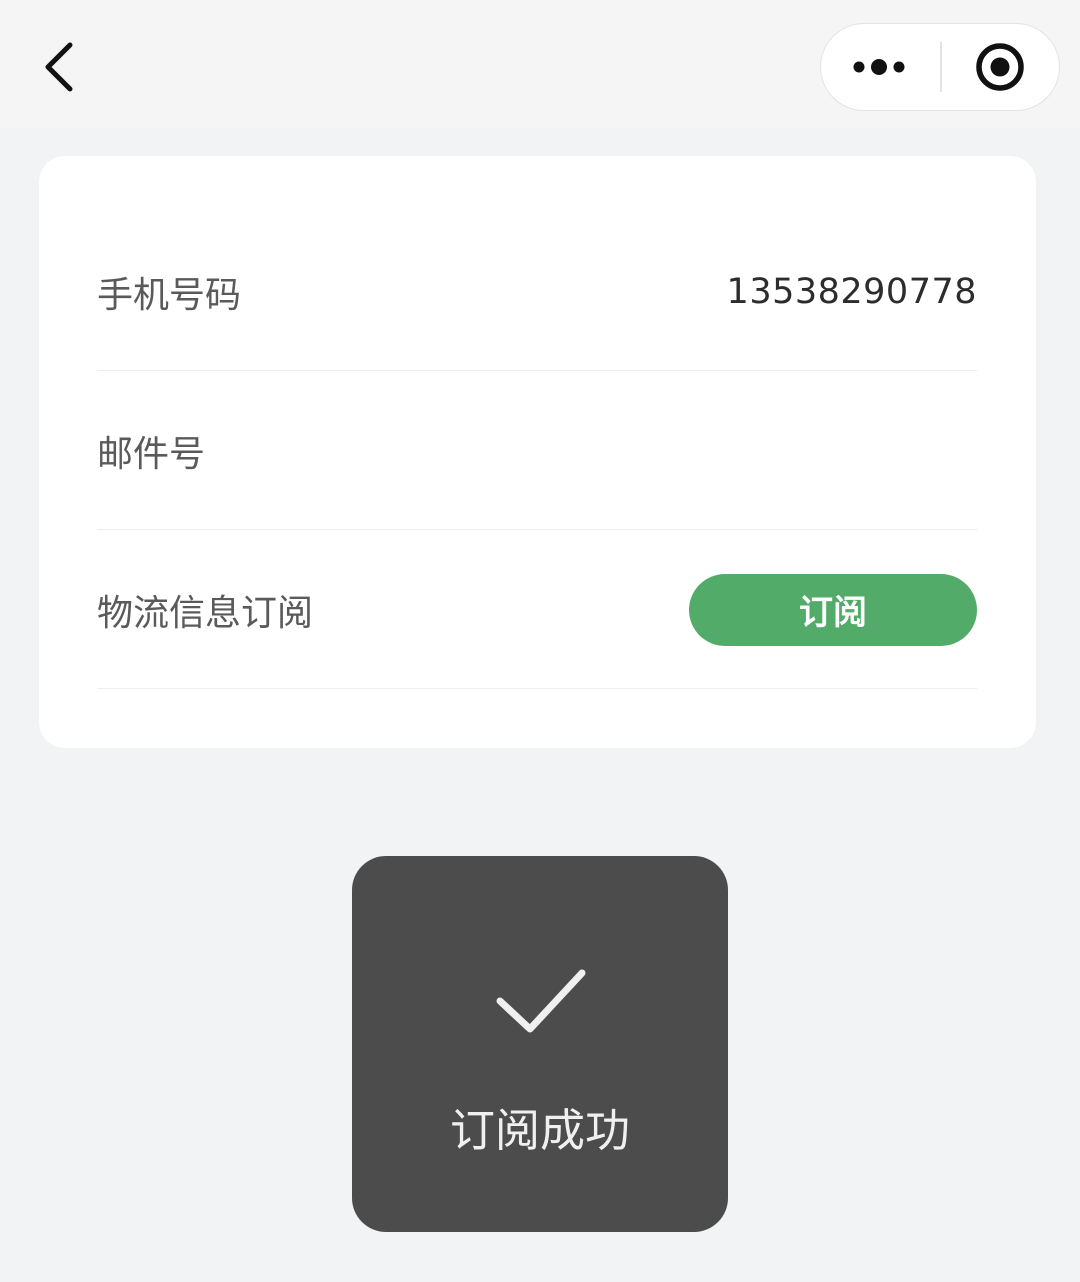  What do you see at coordinates (540, 64) in the screenshot?
I see `navigation-bar` at bounding box center [540, 64].